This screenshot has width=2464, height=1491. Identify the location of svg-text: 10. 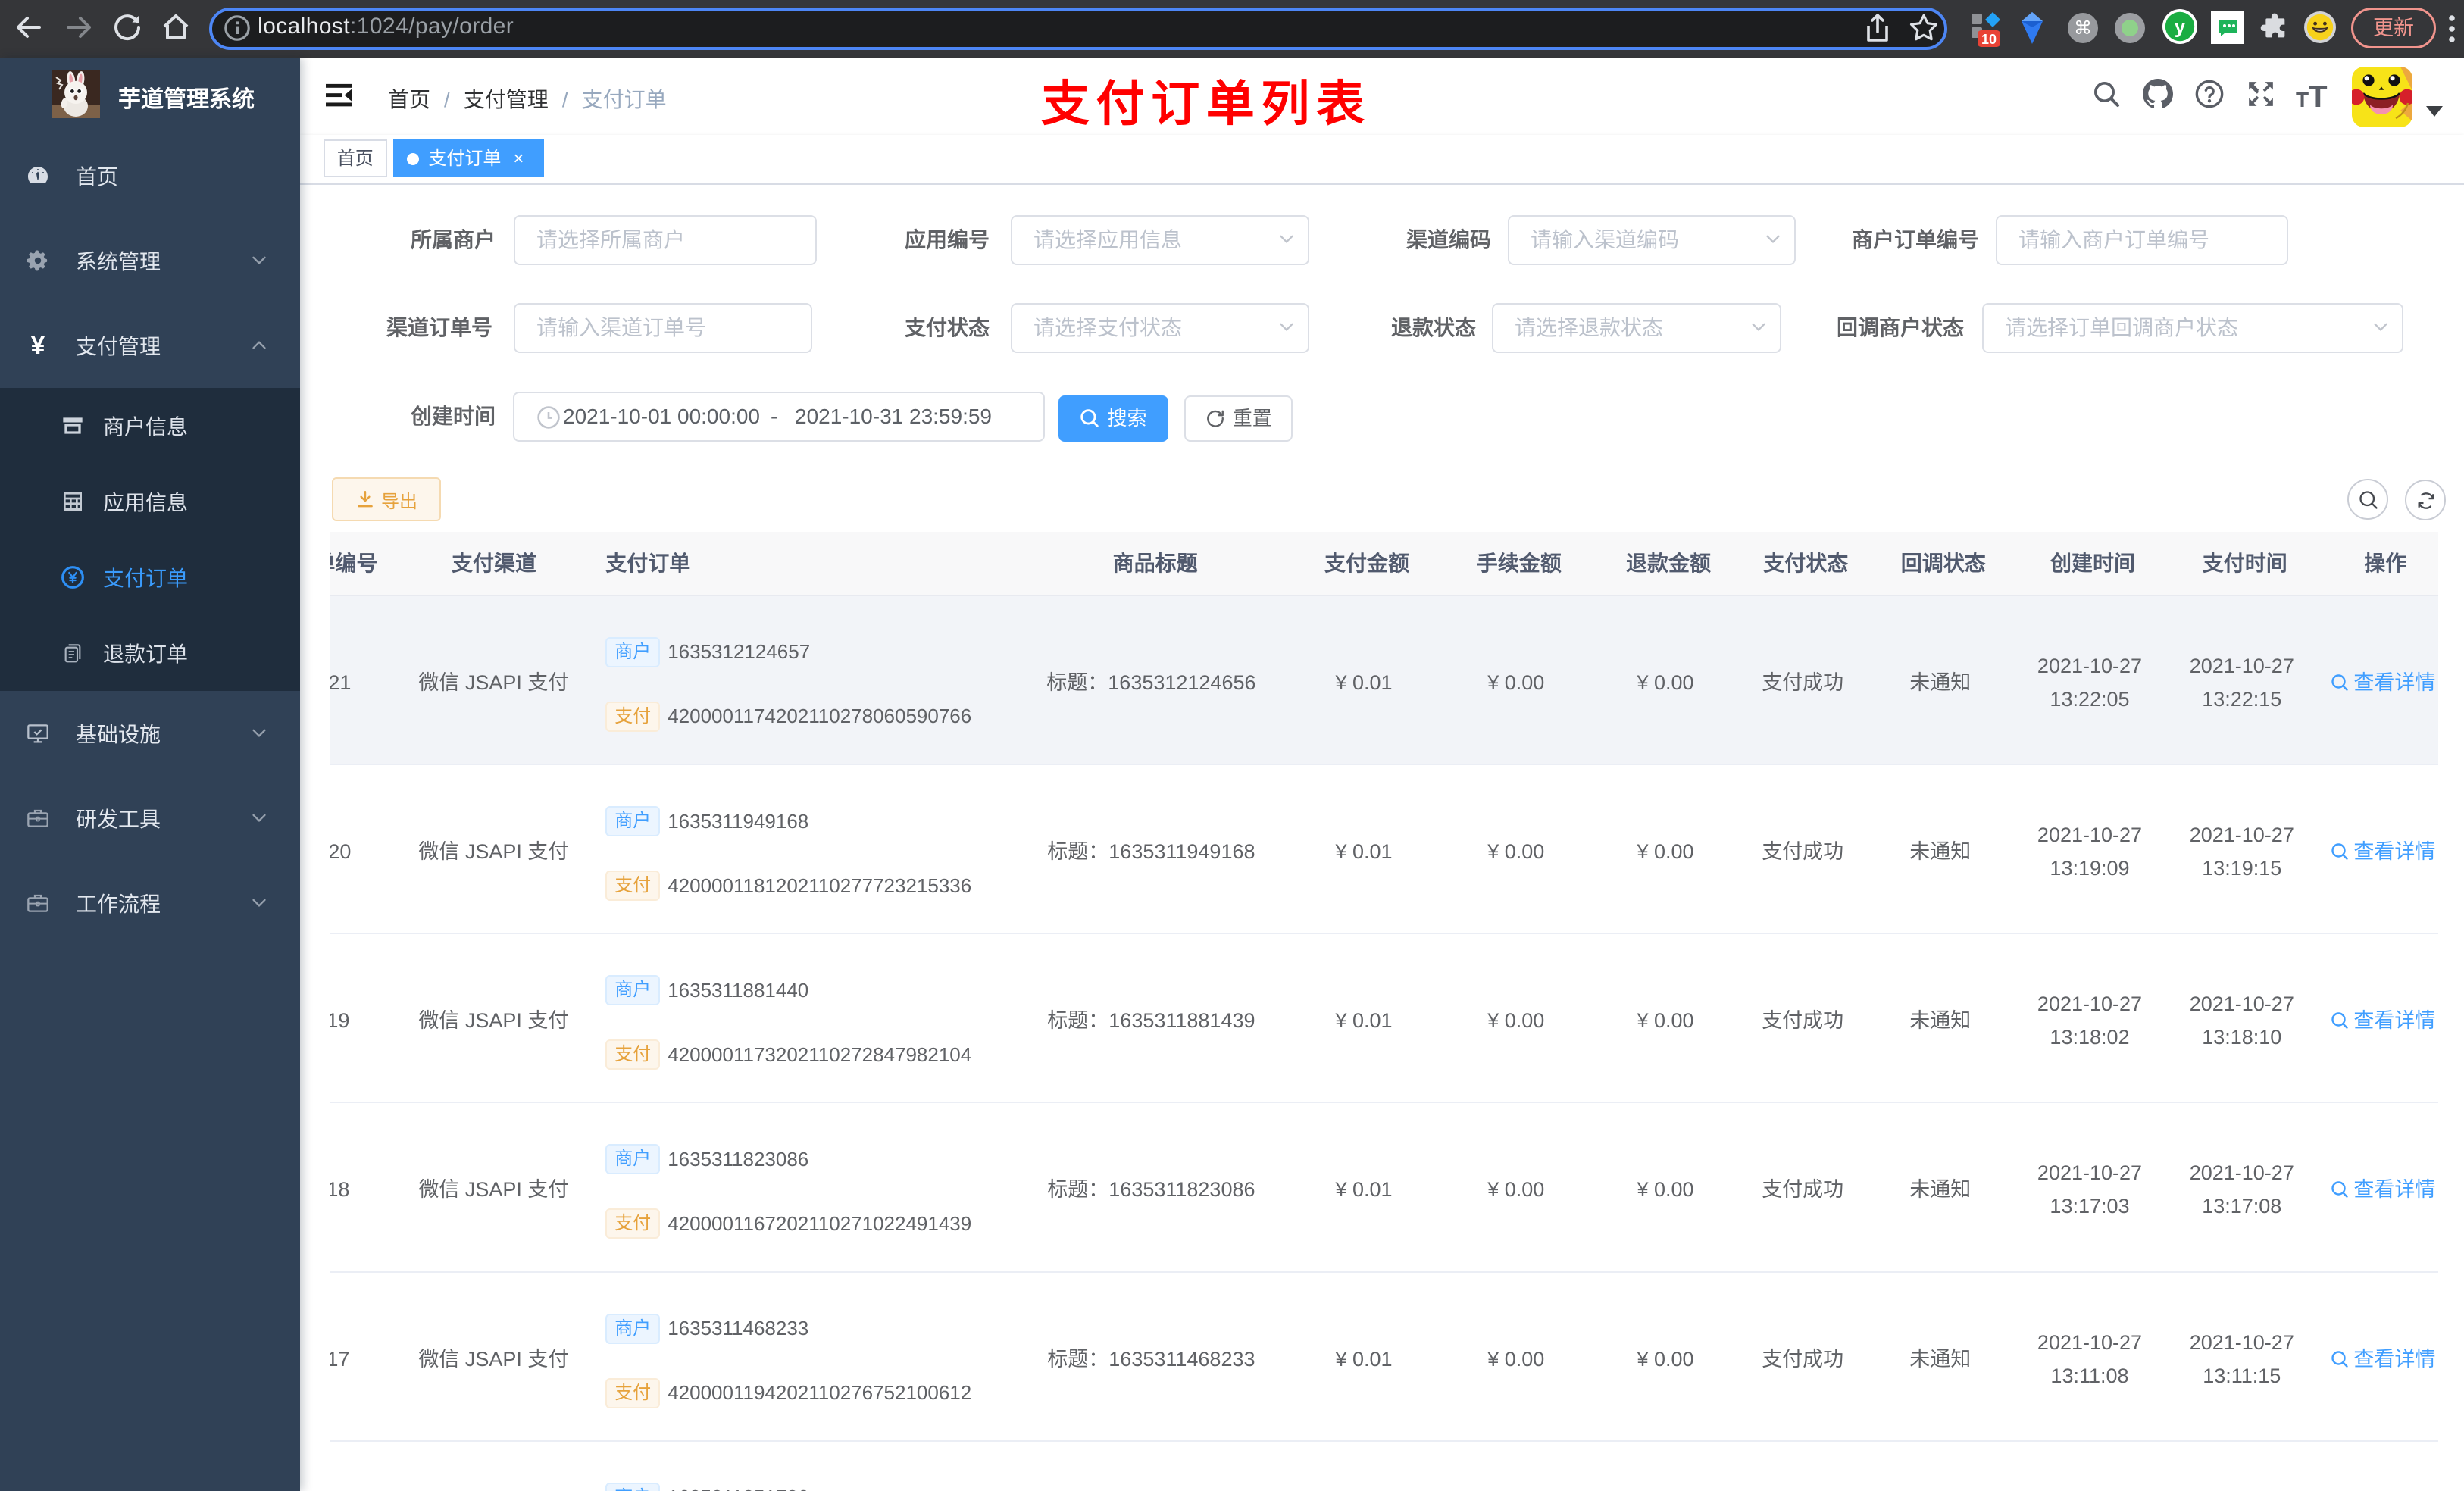
(1989, 39).